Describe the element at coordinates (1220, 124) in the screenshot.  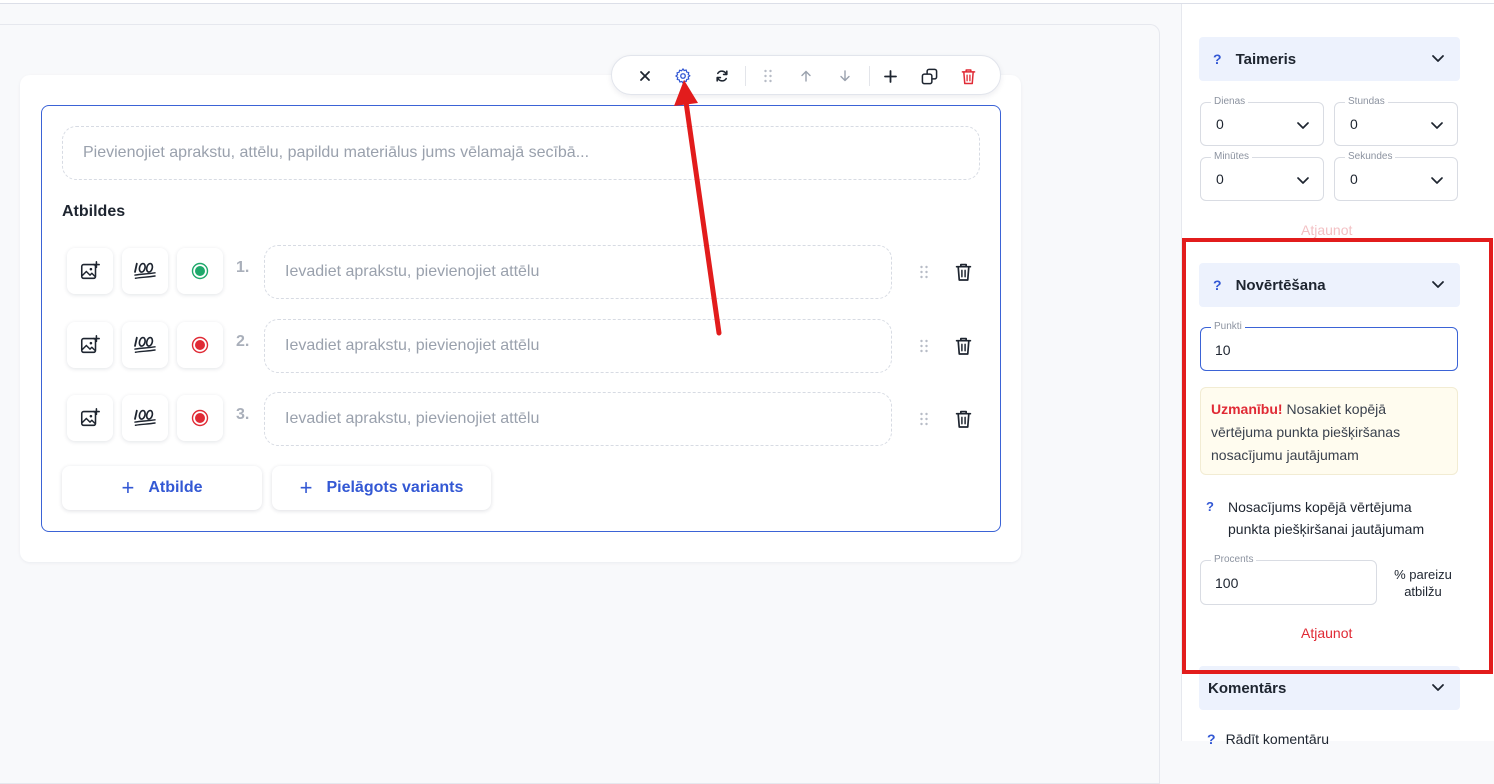
I see `days-value: 0` at that location.